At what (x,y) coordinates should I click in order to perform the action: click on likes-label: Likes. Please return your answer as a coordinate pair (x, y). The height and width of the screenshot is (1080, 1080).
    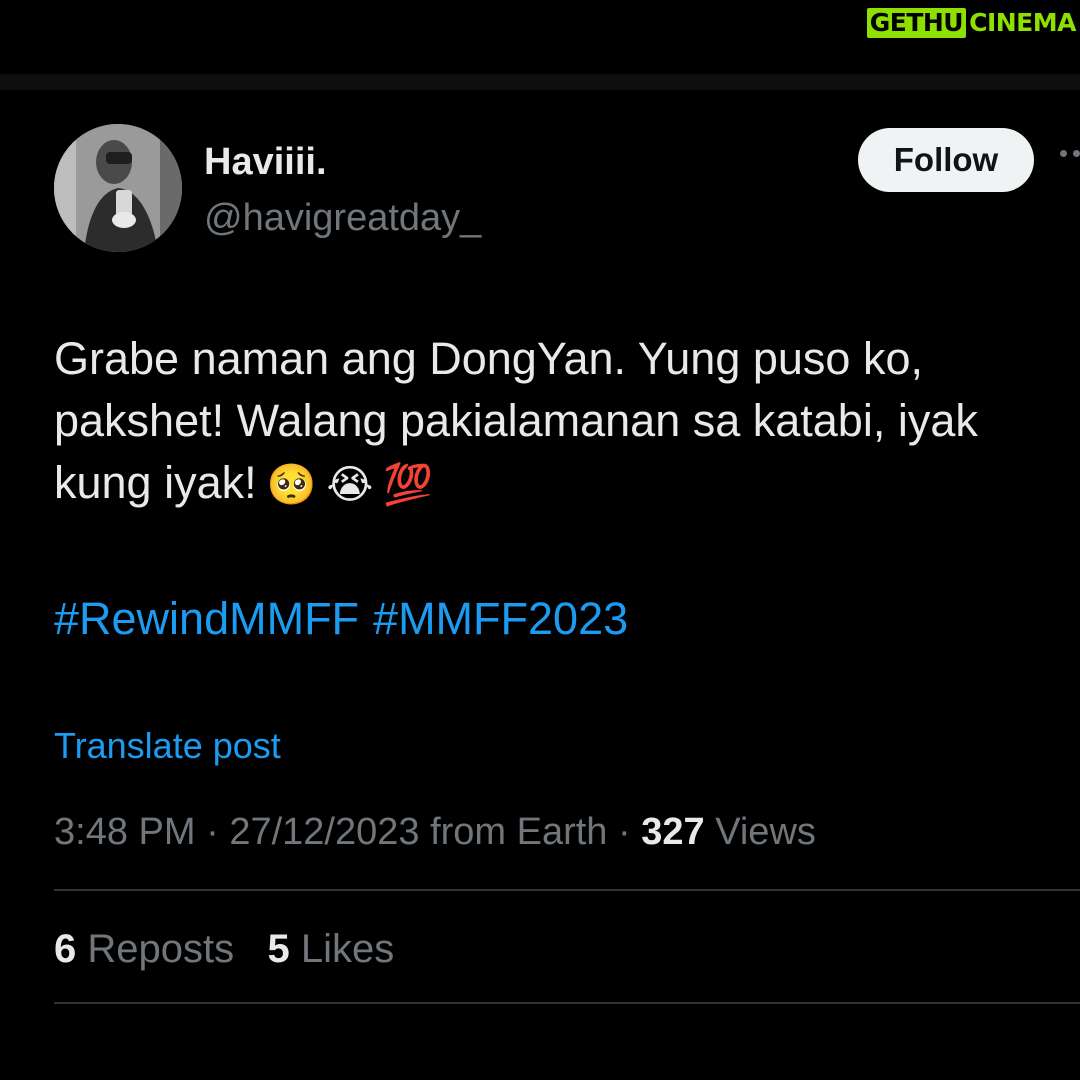
    Looking at the image, I should click on (347, 949).